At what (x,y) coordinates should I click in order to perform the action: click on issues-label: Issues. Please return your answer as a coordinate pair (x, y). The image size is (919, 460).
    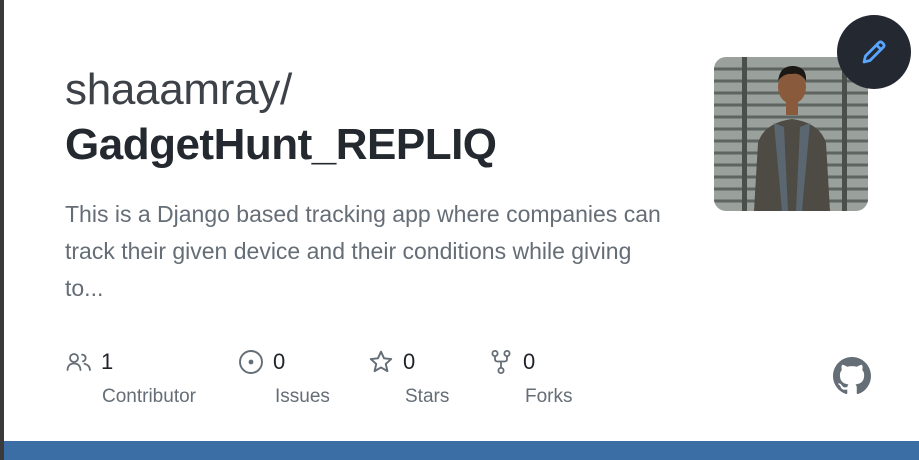
    Looking at the image, I should click on (302, 396).